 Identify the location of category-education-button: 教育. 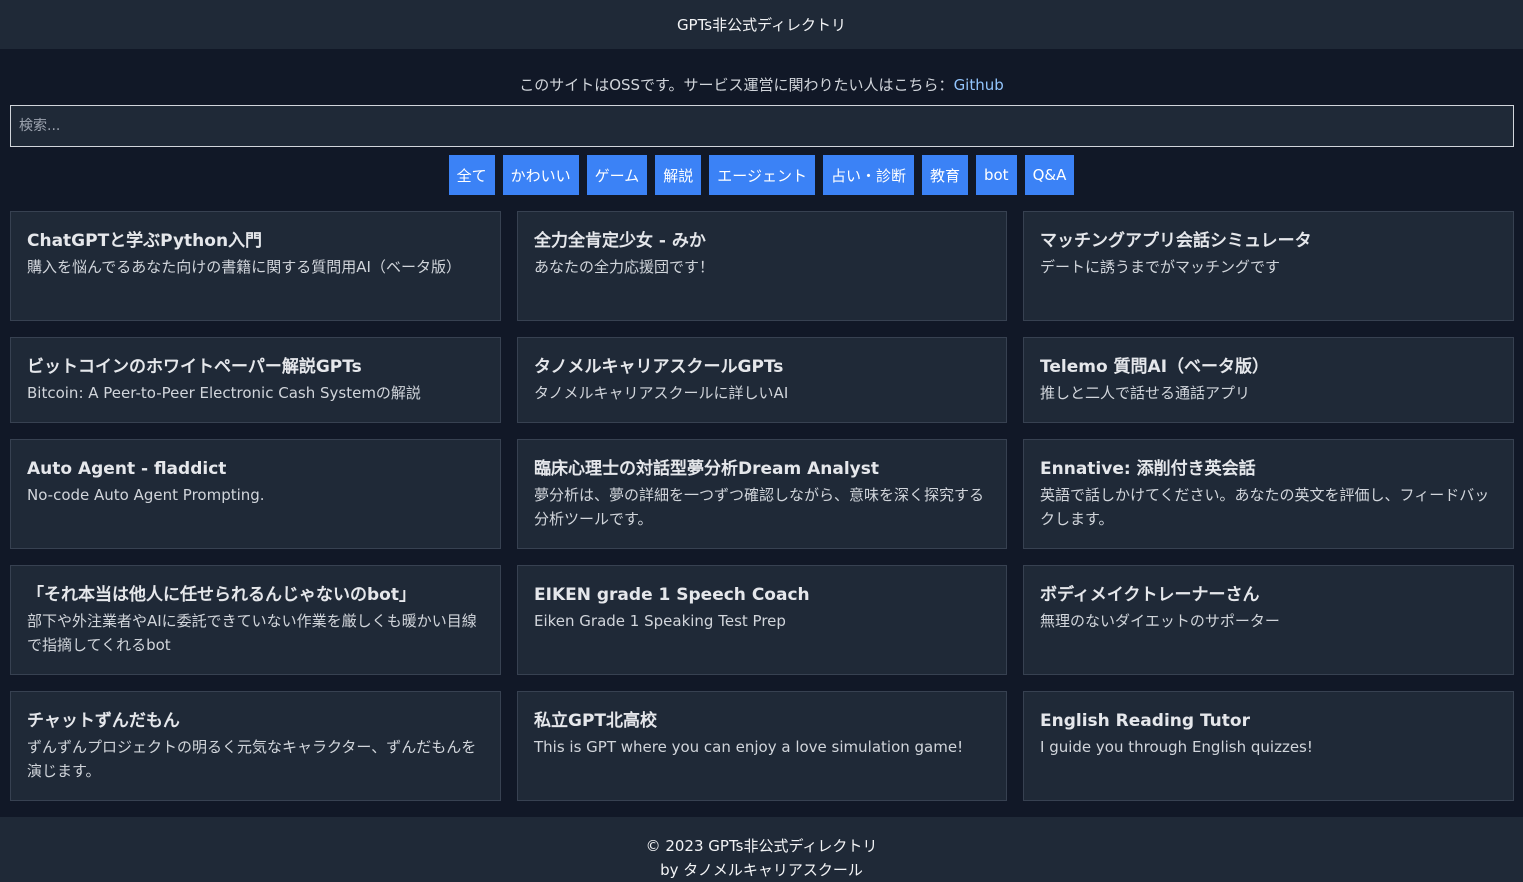
(944, 175).